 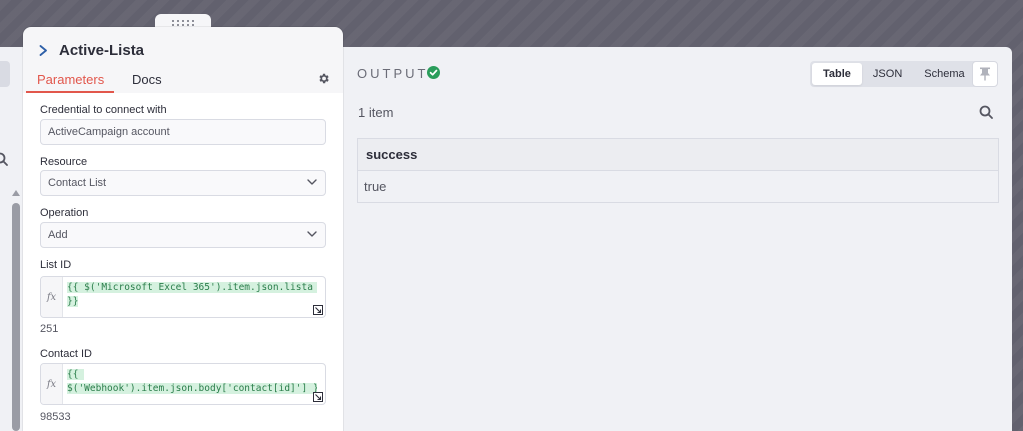 What do you see at coordinates (183, 132) in the screenshot?
I see `credential-select: ActiveCampaign account` at bounding box center [183, 132].